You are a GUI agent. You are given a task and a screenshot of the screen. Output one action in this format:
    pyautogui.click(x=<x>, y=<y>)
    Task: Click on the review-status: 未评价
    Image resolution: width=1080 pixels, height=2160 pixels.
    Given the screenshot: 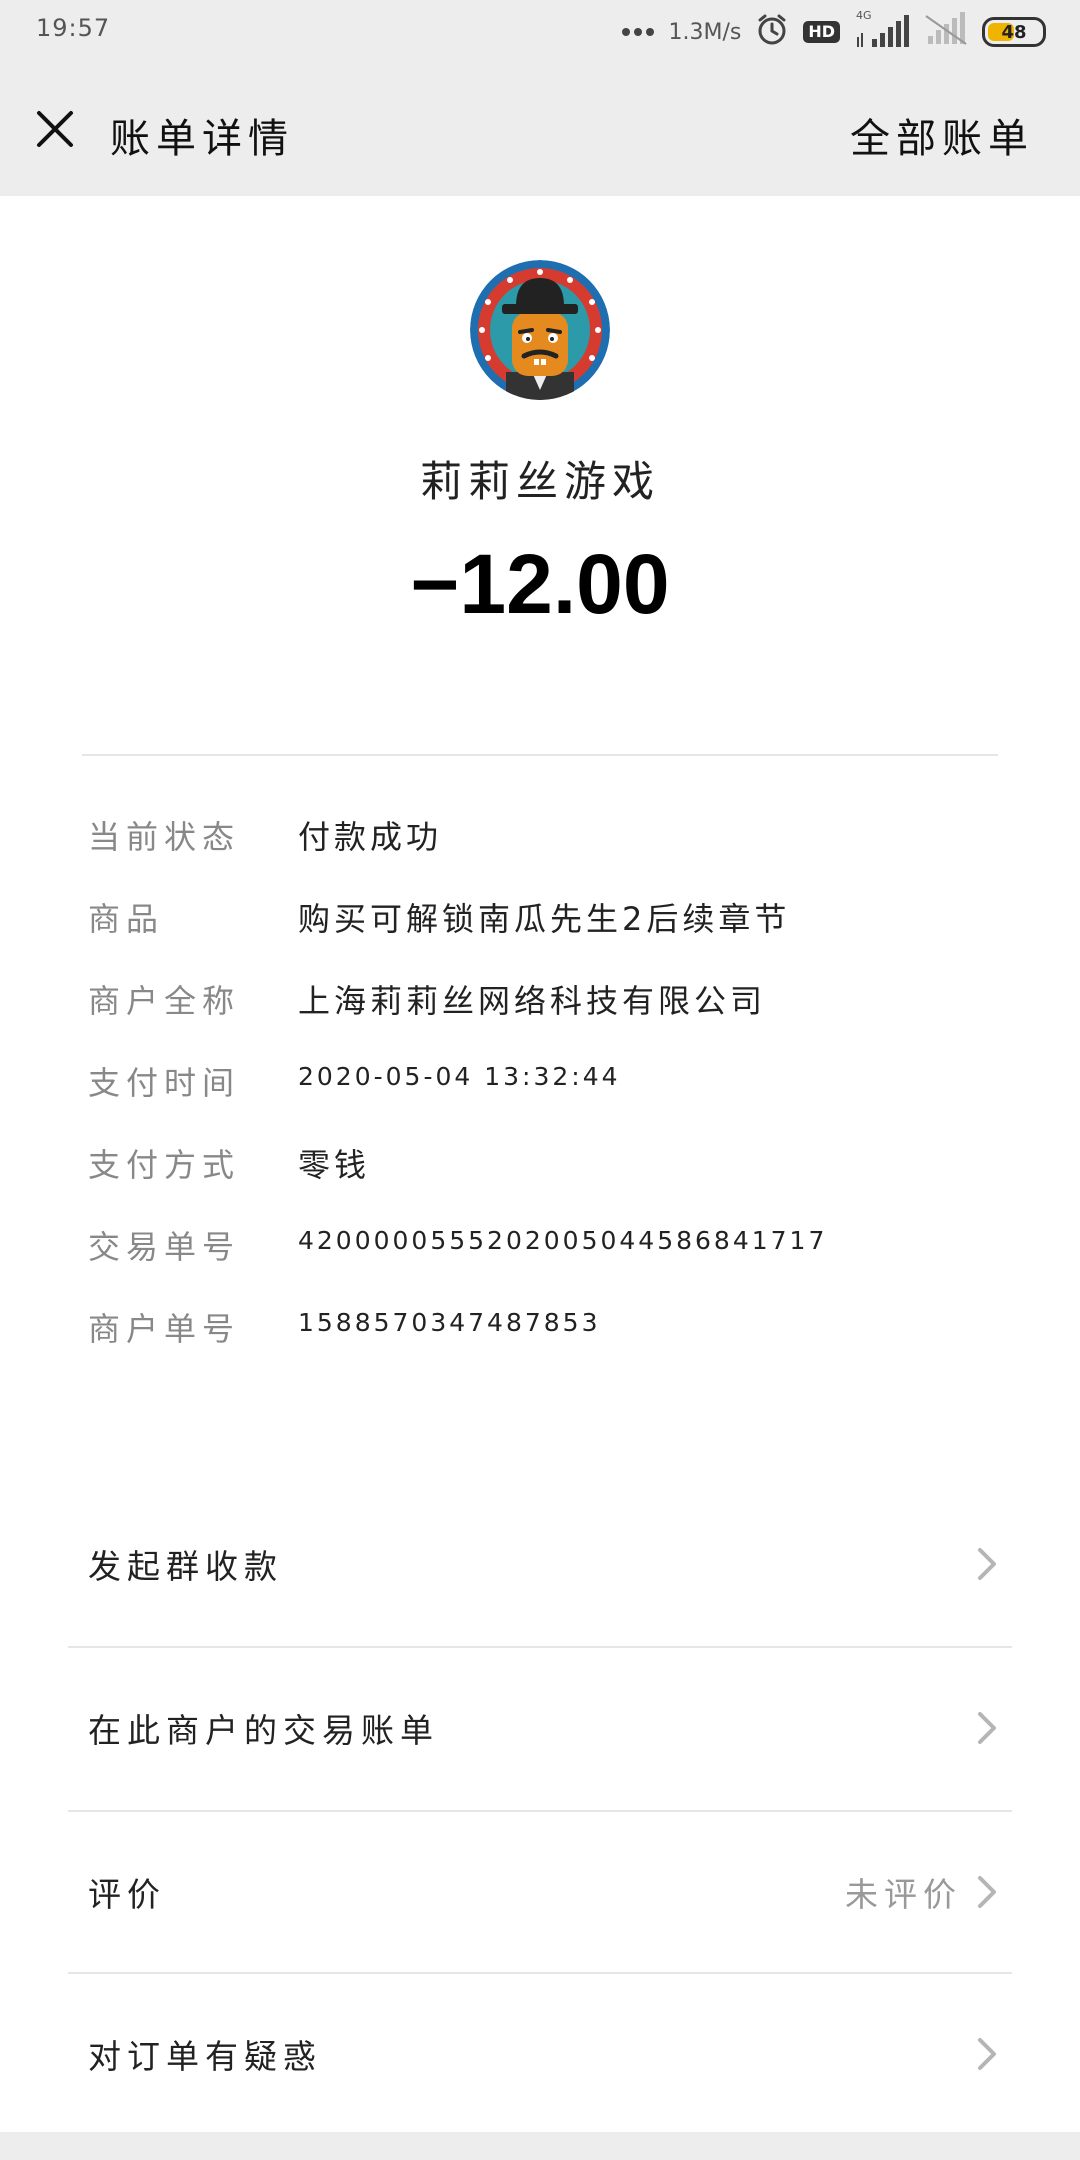 What is the action you would take?
    pyautogui.click(x=903, y=1894)
    